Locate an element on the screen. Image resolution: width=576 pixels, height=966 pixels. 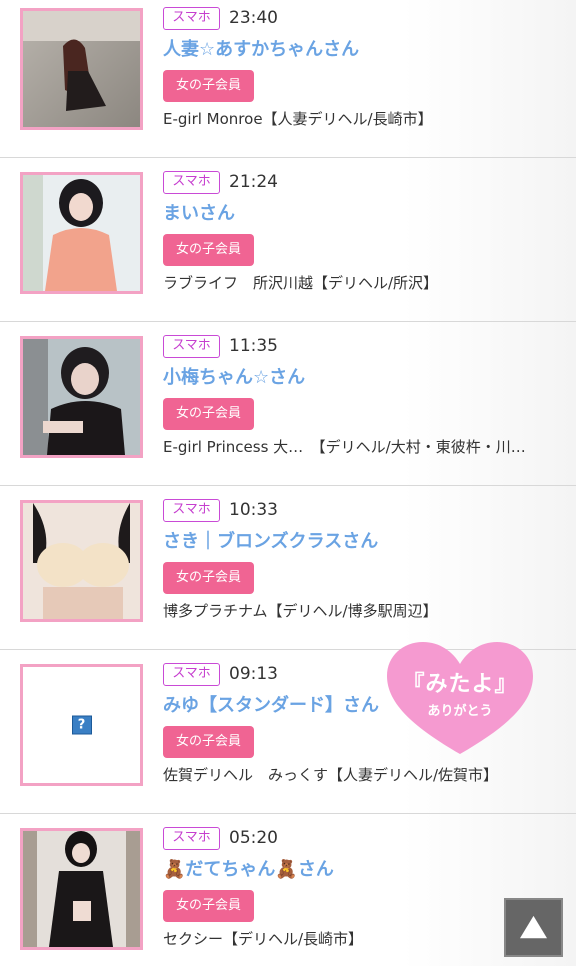
heart-subtitle: ありがとう is located at coordinates (460, 711).